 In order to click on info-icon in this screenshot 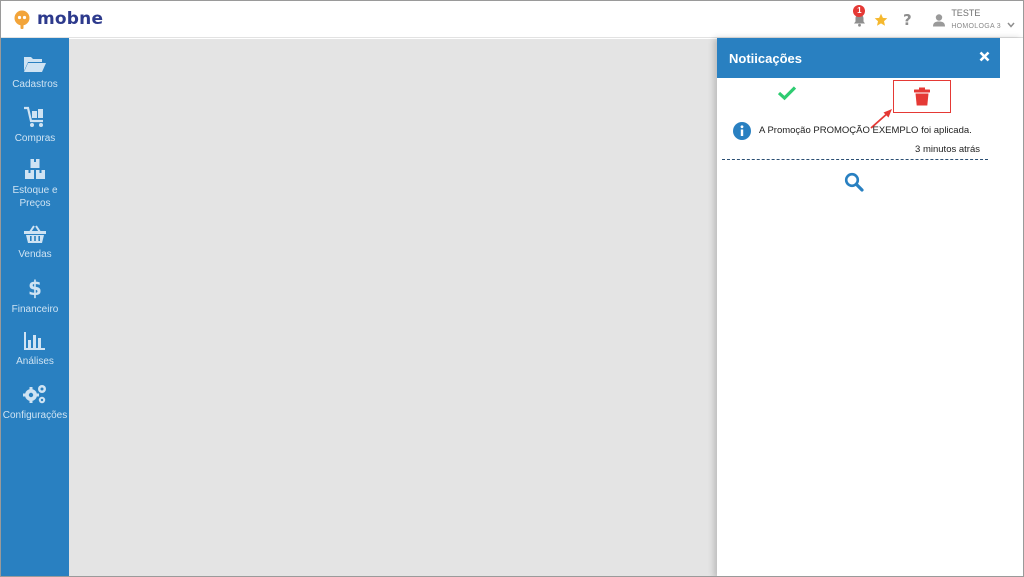, I will do `click(742, 131)`.